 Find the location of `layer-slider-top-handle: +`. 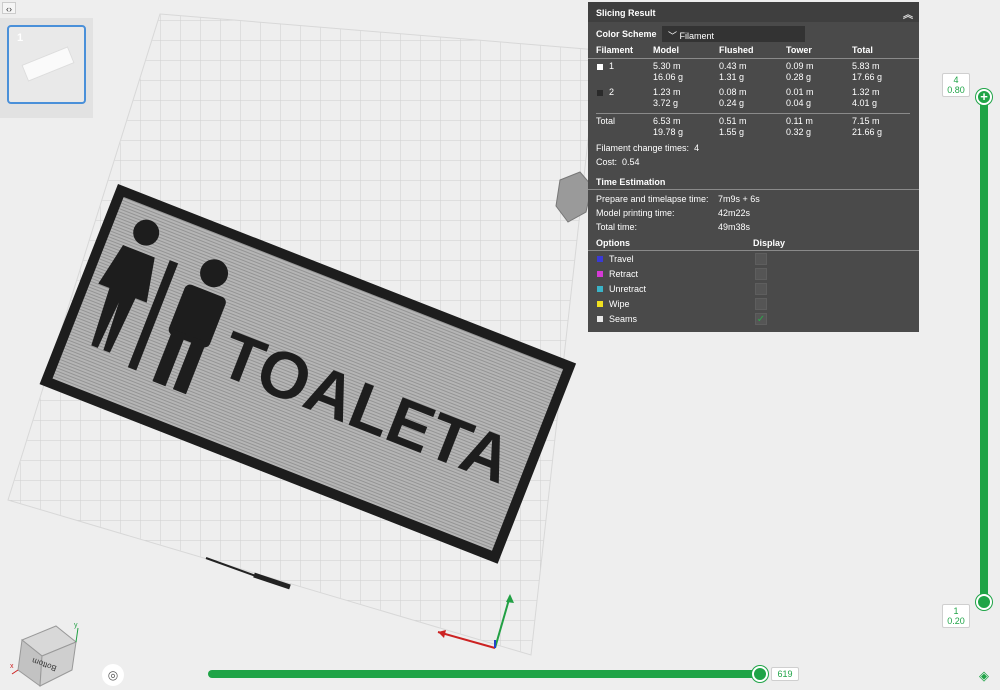

layer-slider-top-handle: + is located at coordinates (984, 97).